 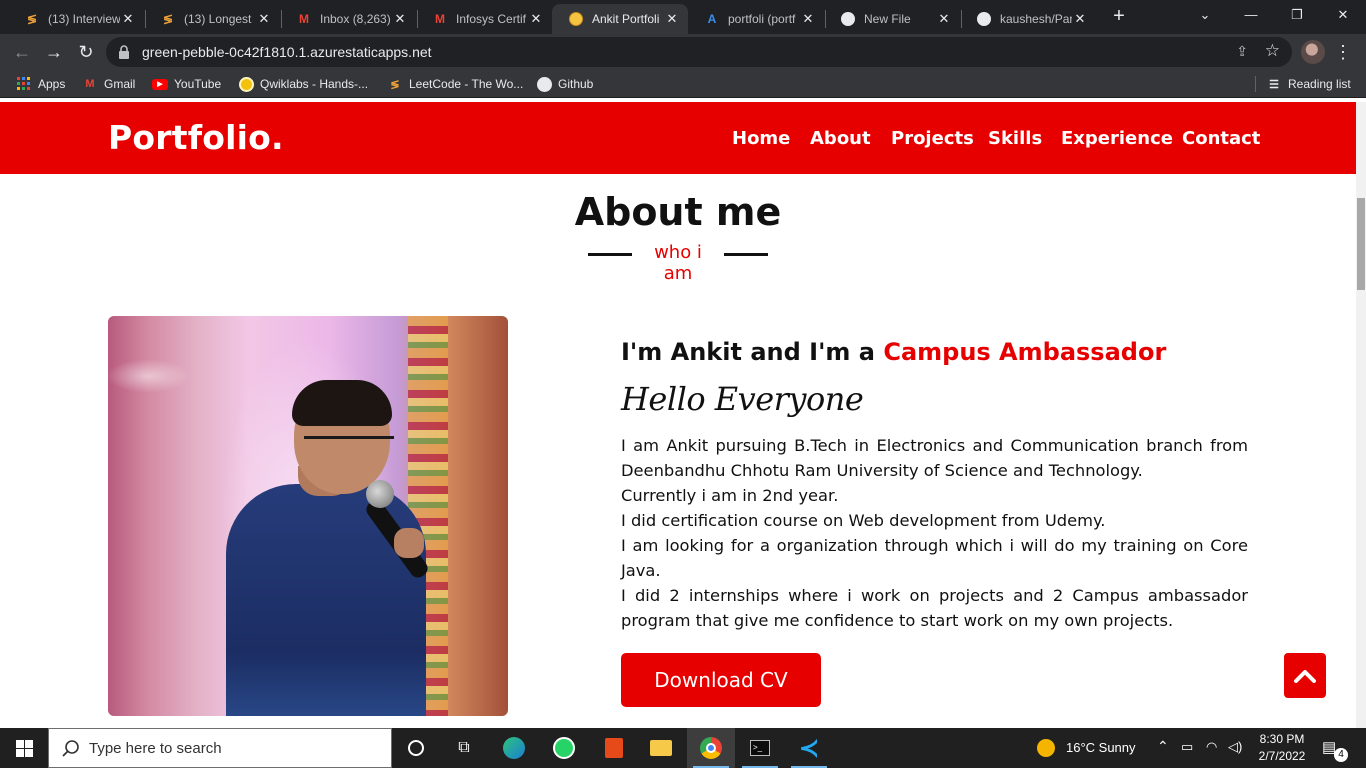 I want to click on reading-list-button: ☰ Reading list, so click(x=1308, y=84).